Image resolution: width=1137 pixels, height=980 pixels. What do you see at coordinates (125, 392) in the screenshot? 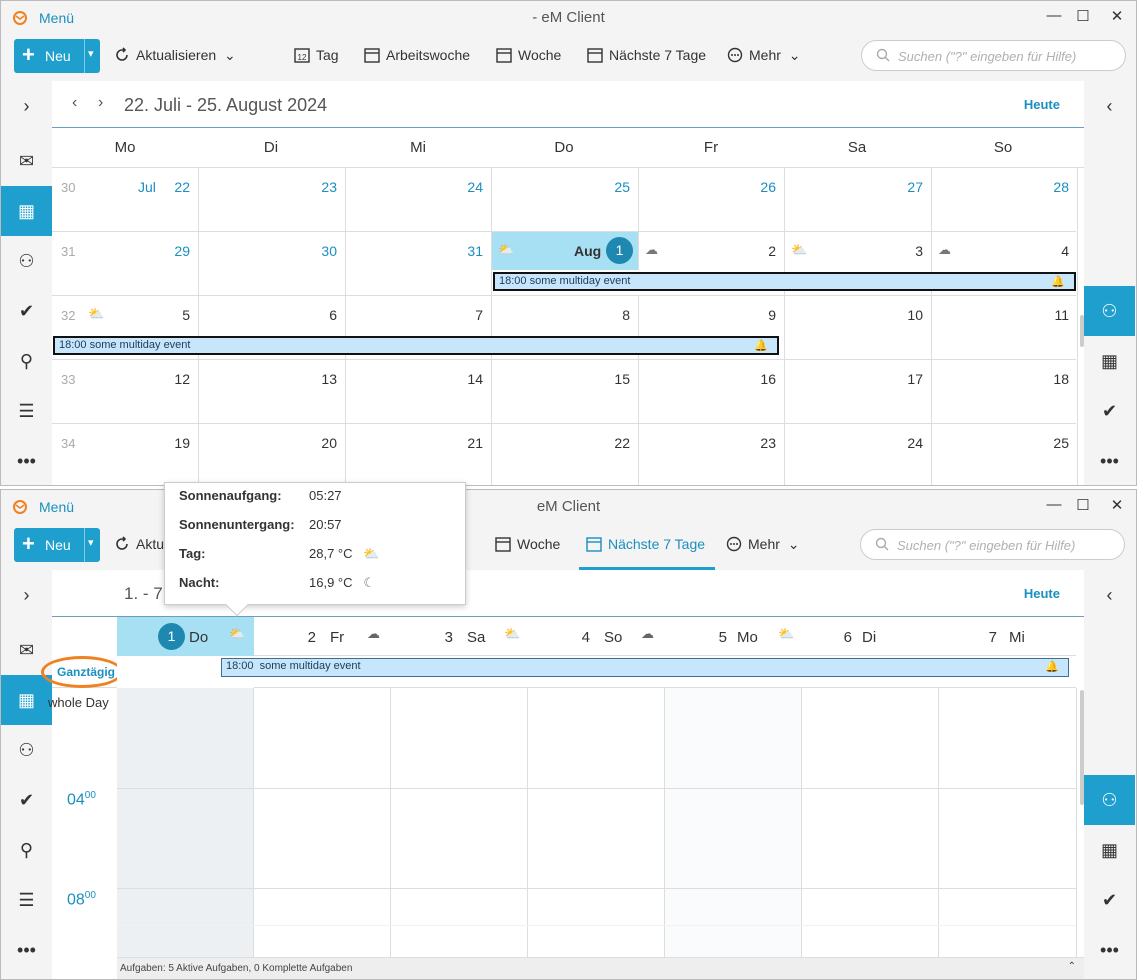
I see `day-cell: 12` at bounding box center [125, 392].